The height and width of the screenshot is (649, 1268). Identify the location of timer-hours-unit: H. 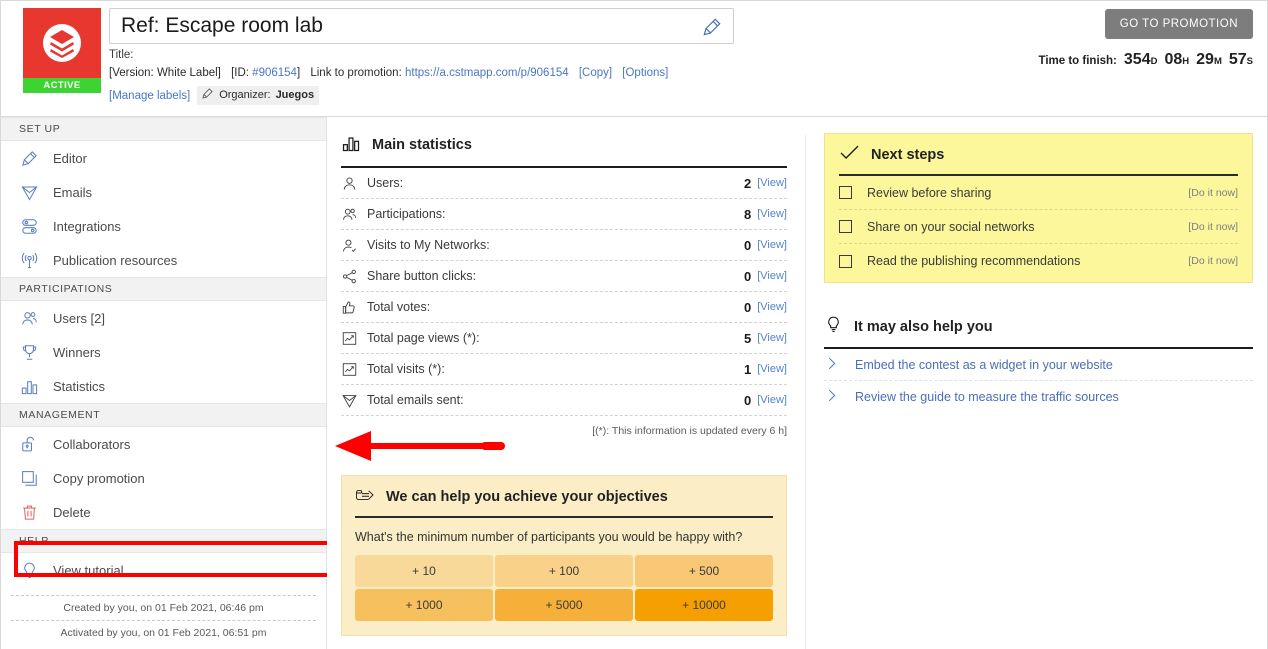
(1186, 61).